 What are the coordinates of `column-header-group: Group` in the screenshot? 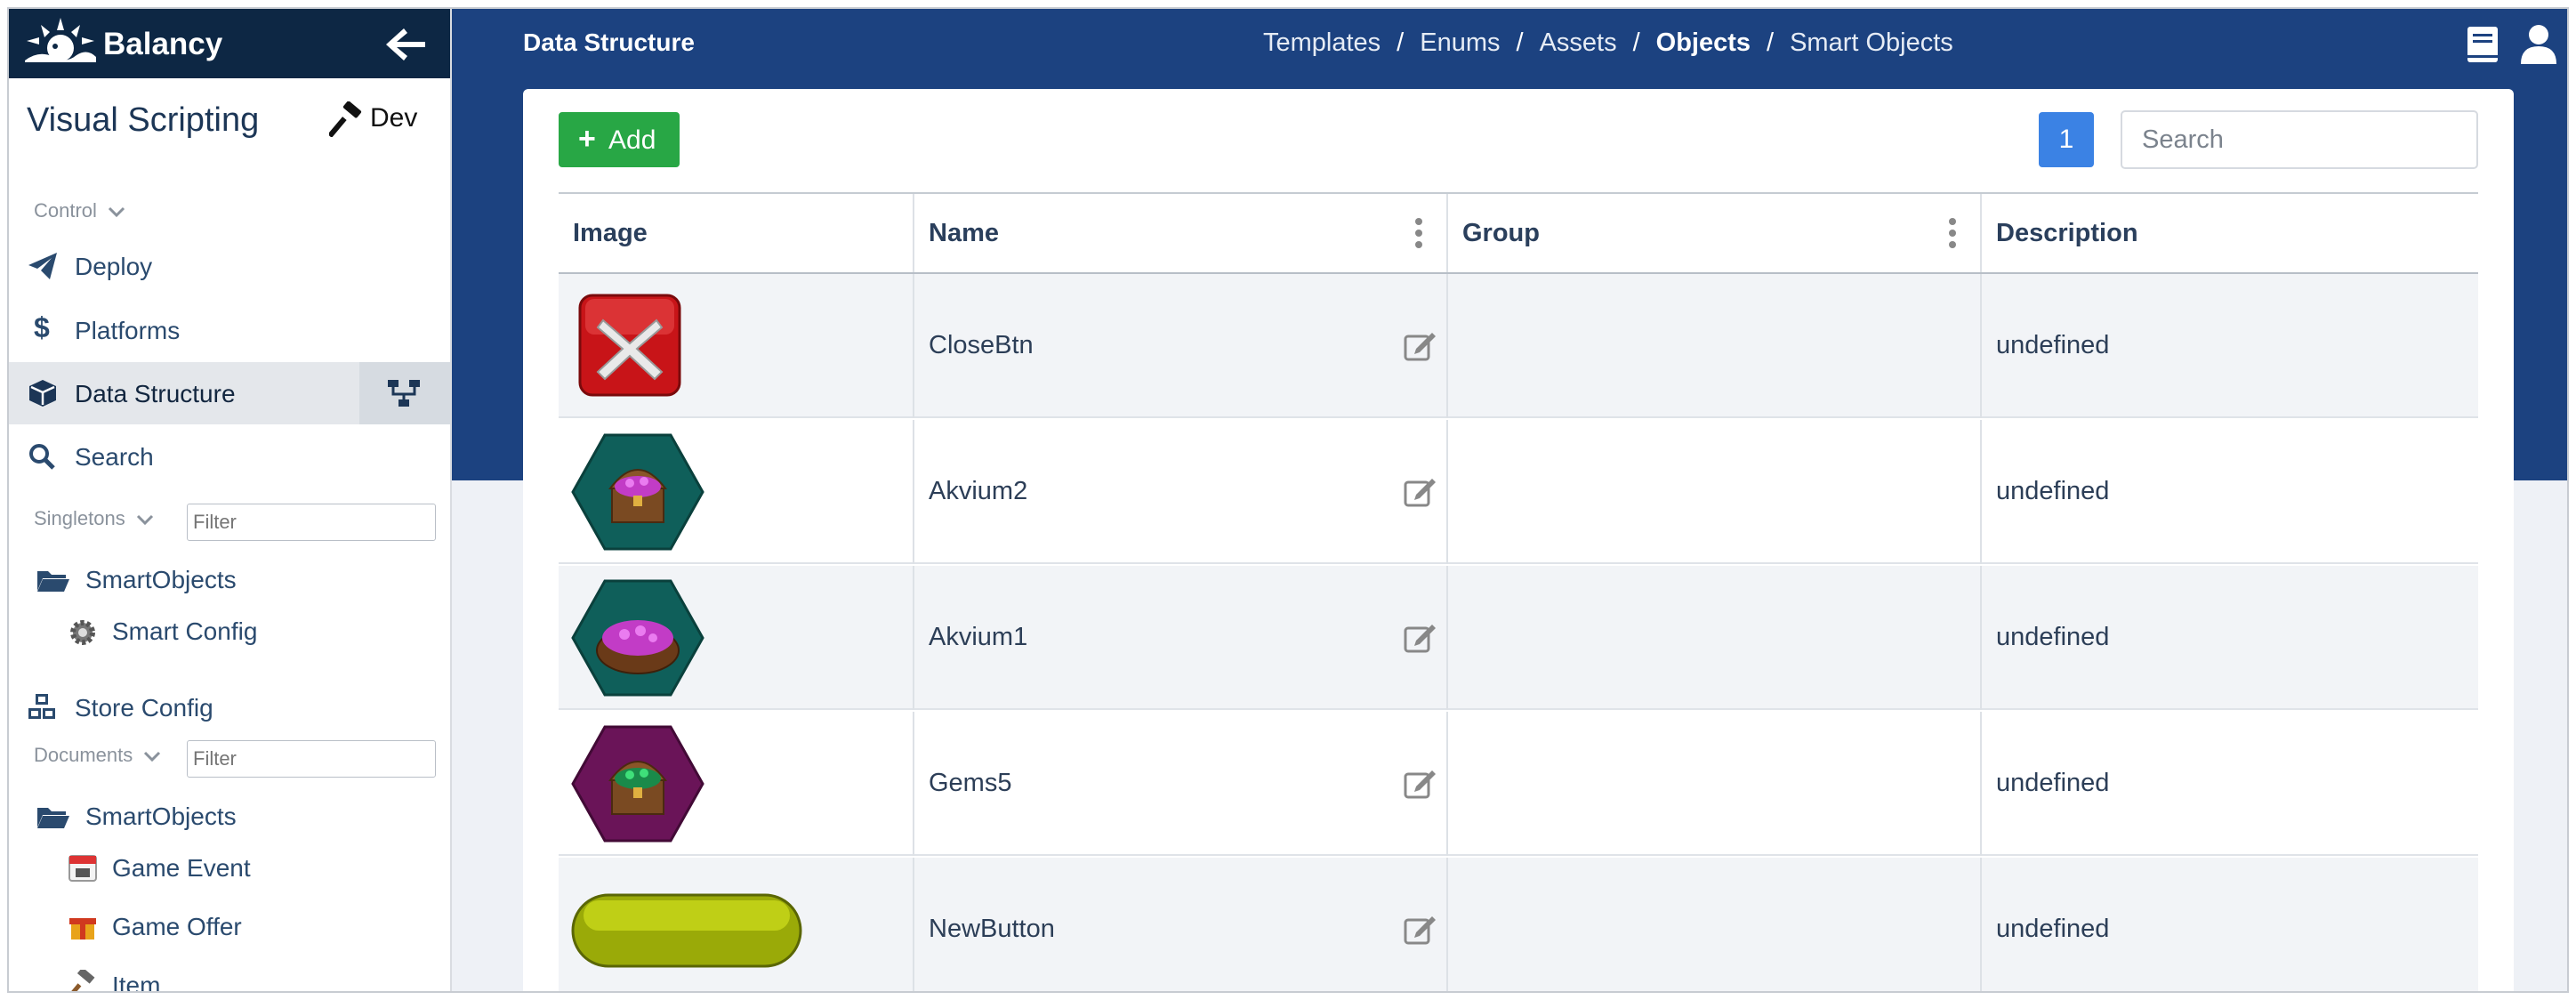 It's located at (1715, 233).